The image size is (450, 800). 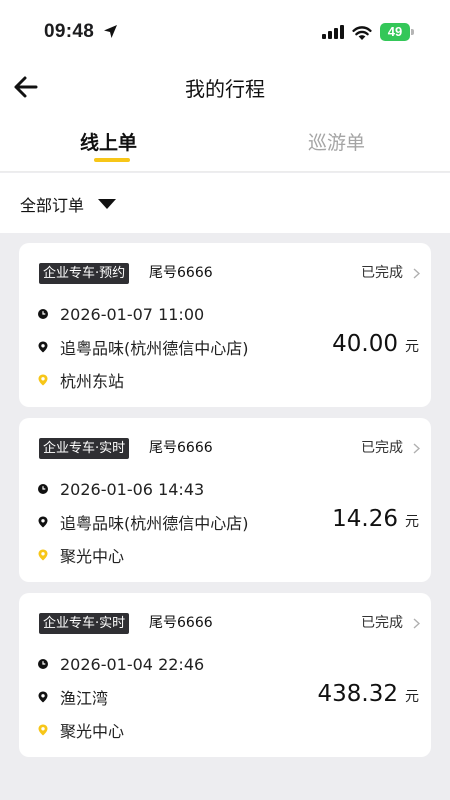 What do you see at coordinates (132, 489) in the screenshot?
I see `order-time: 2026-01-06 14:43` at bounding box center [132, 489].